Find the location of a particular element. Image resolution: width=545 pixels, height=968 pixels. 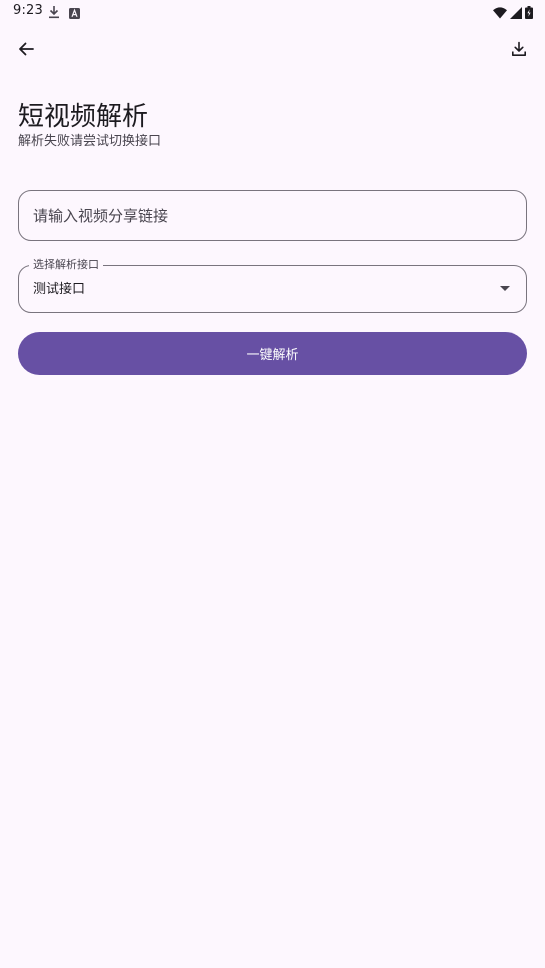

status-time: 9:23 is located at coordinates (28, 10).